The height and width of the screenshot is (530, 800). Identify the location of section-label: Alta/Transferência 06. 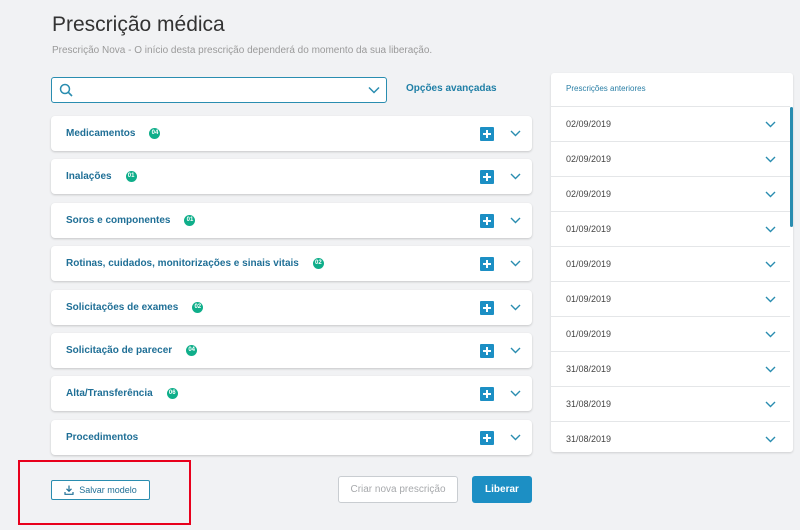
(122, 393).